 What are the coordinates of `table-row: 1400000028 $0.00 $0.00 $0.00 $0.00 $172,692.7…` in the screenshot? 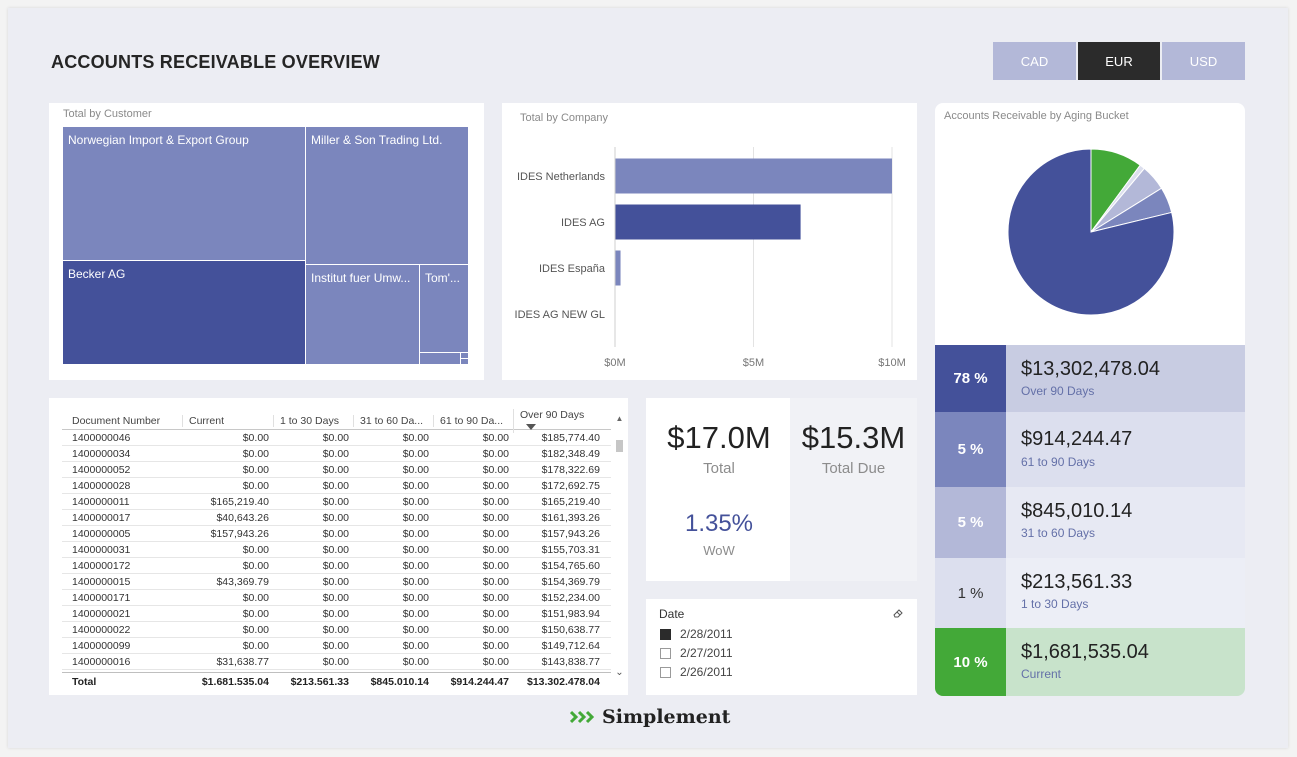 It's located at (336, 486).